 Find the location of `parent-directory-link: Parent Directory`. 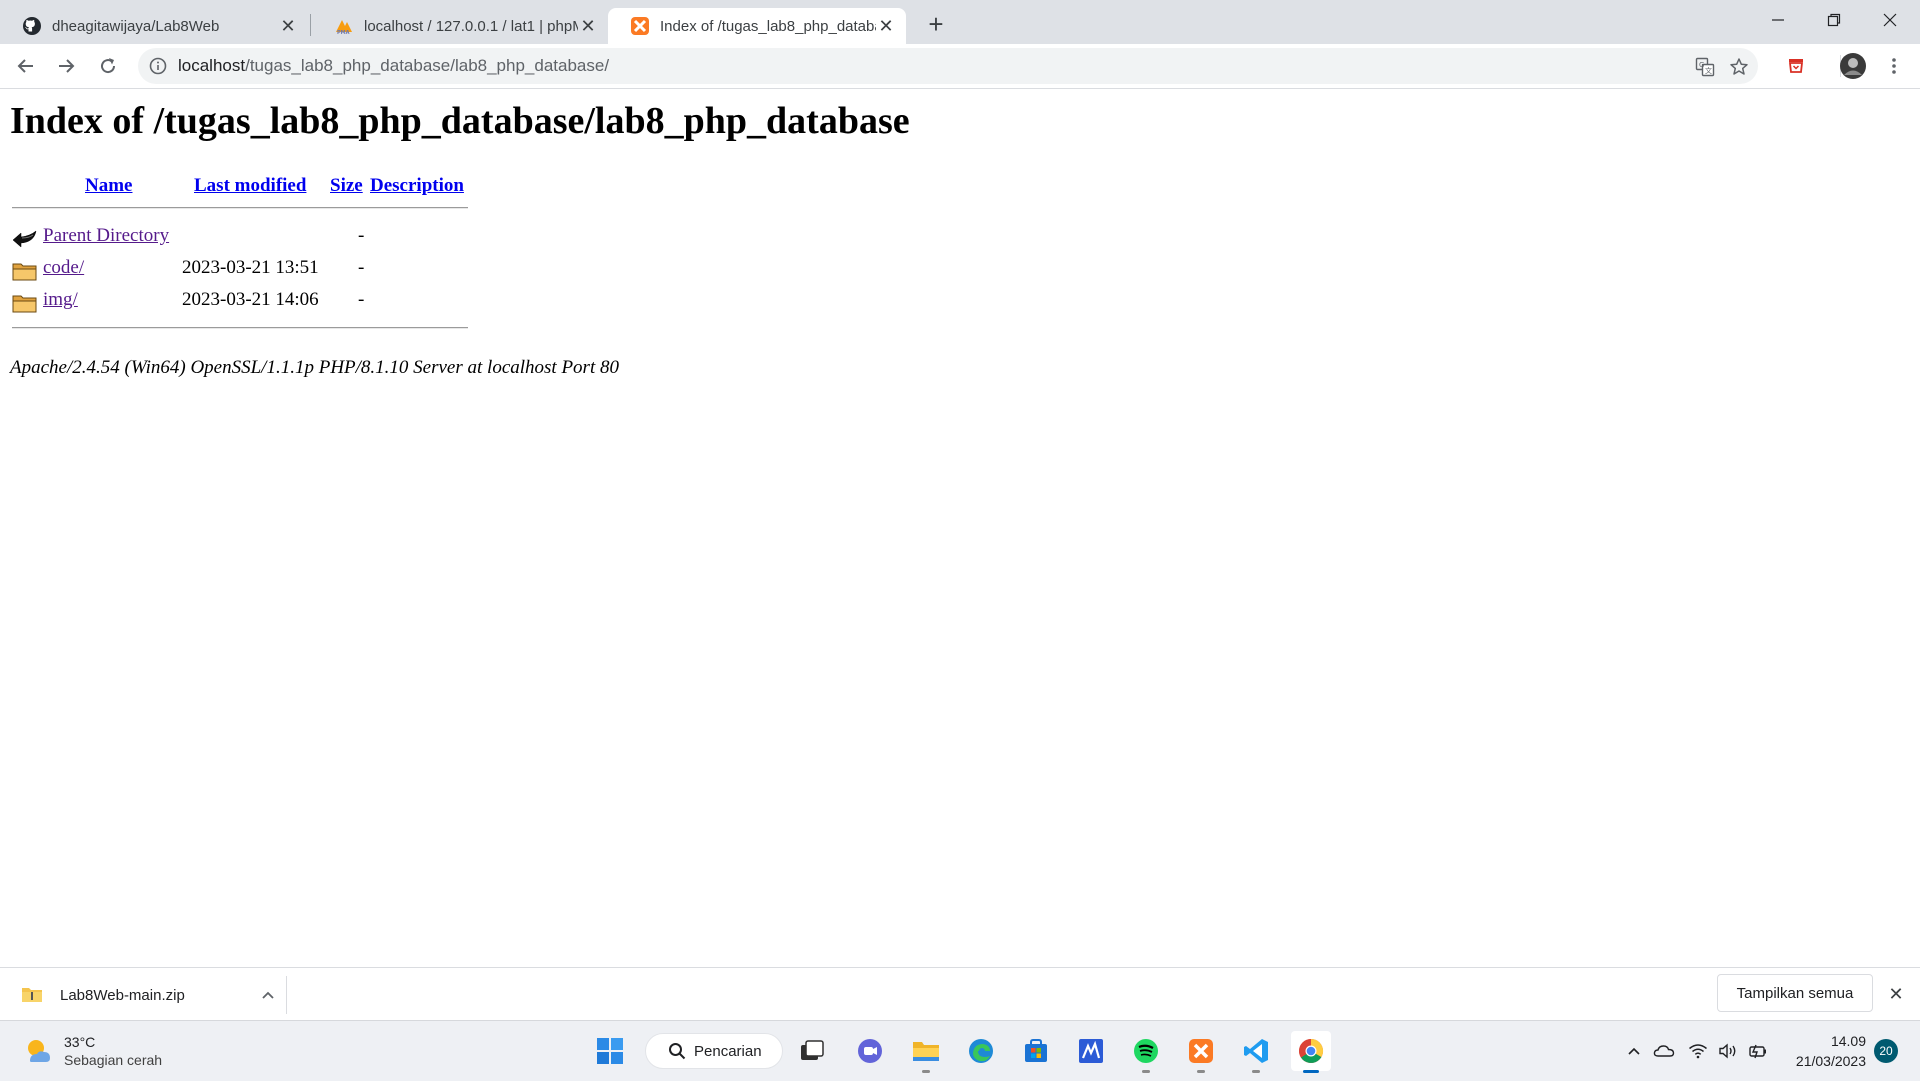

parent-directory-link: Parent Directory is located at coordinates (106, 236).